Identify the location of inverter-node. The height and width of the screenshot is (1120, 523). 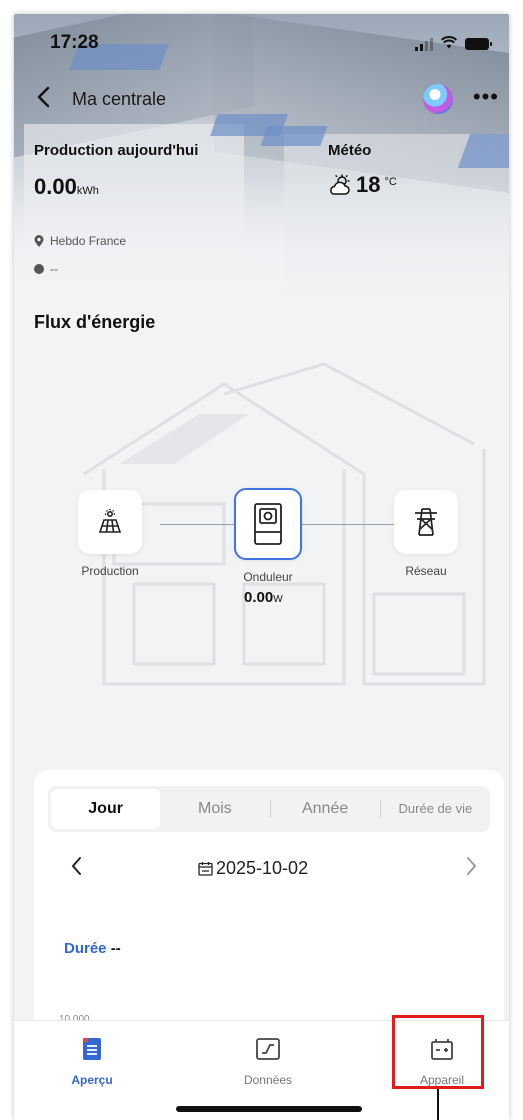
(268, 524).